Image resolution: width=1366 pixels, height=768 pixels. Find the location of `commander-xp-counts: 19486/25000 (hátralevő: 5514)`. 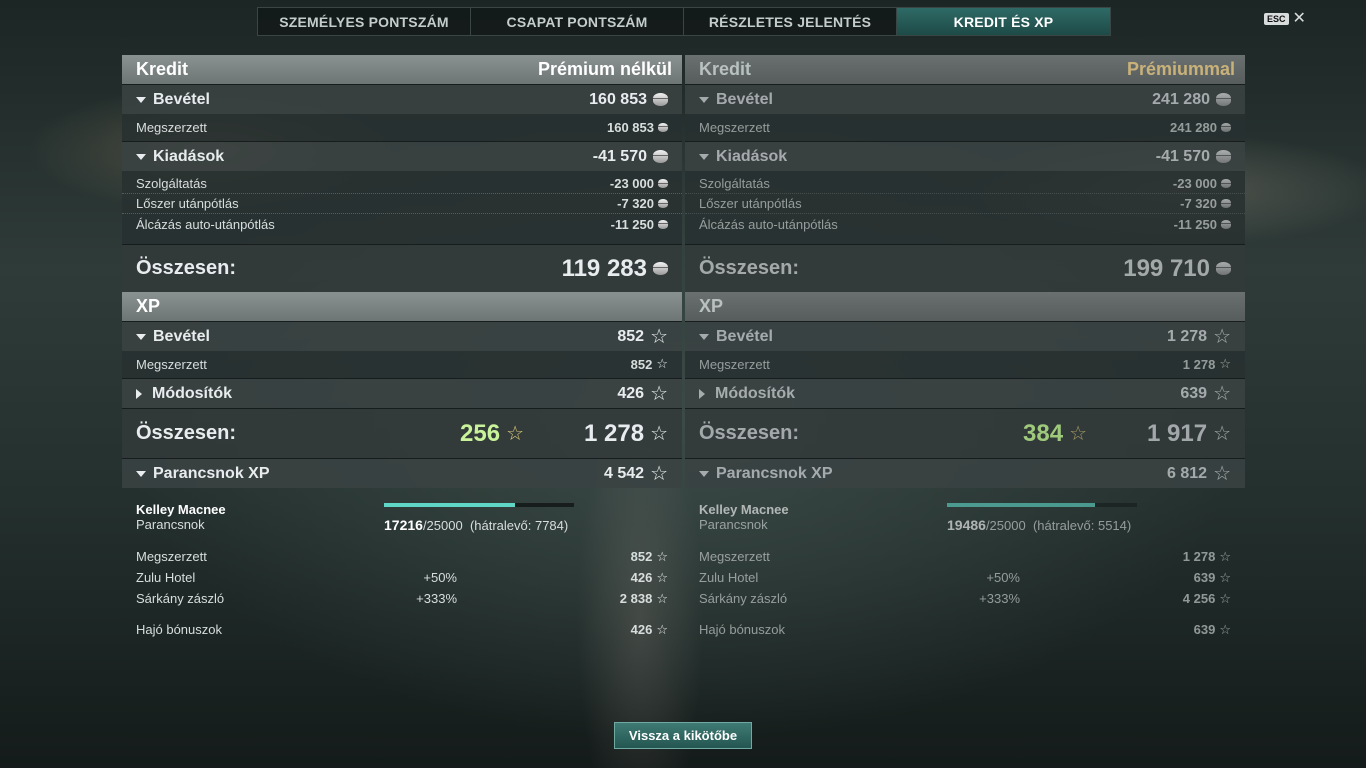

commander-xp-counts: 19486/25000 (hátralevő: 5514) is located at coordinates (1039, 525).